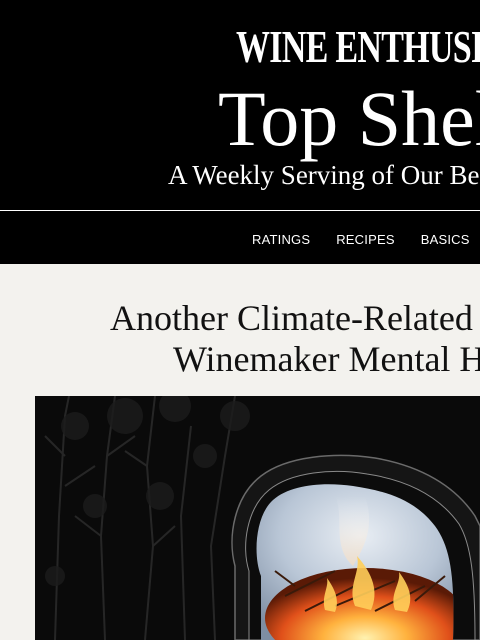 Image resolution: width=480 pixels, height=640 pixels. I want to click on nav-ratings-link: RATINGS, so click(281, 240).